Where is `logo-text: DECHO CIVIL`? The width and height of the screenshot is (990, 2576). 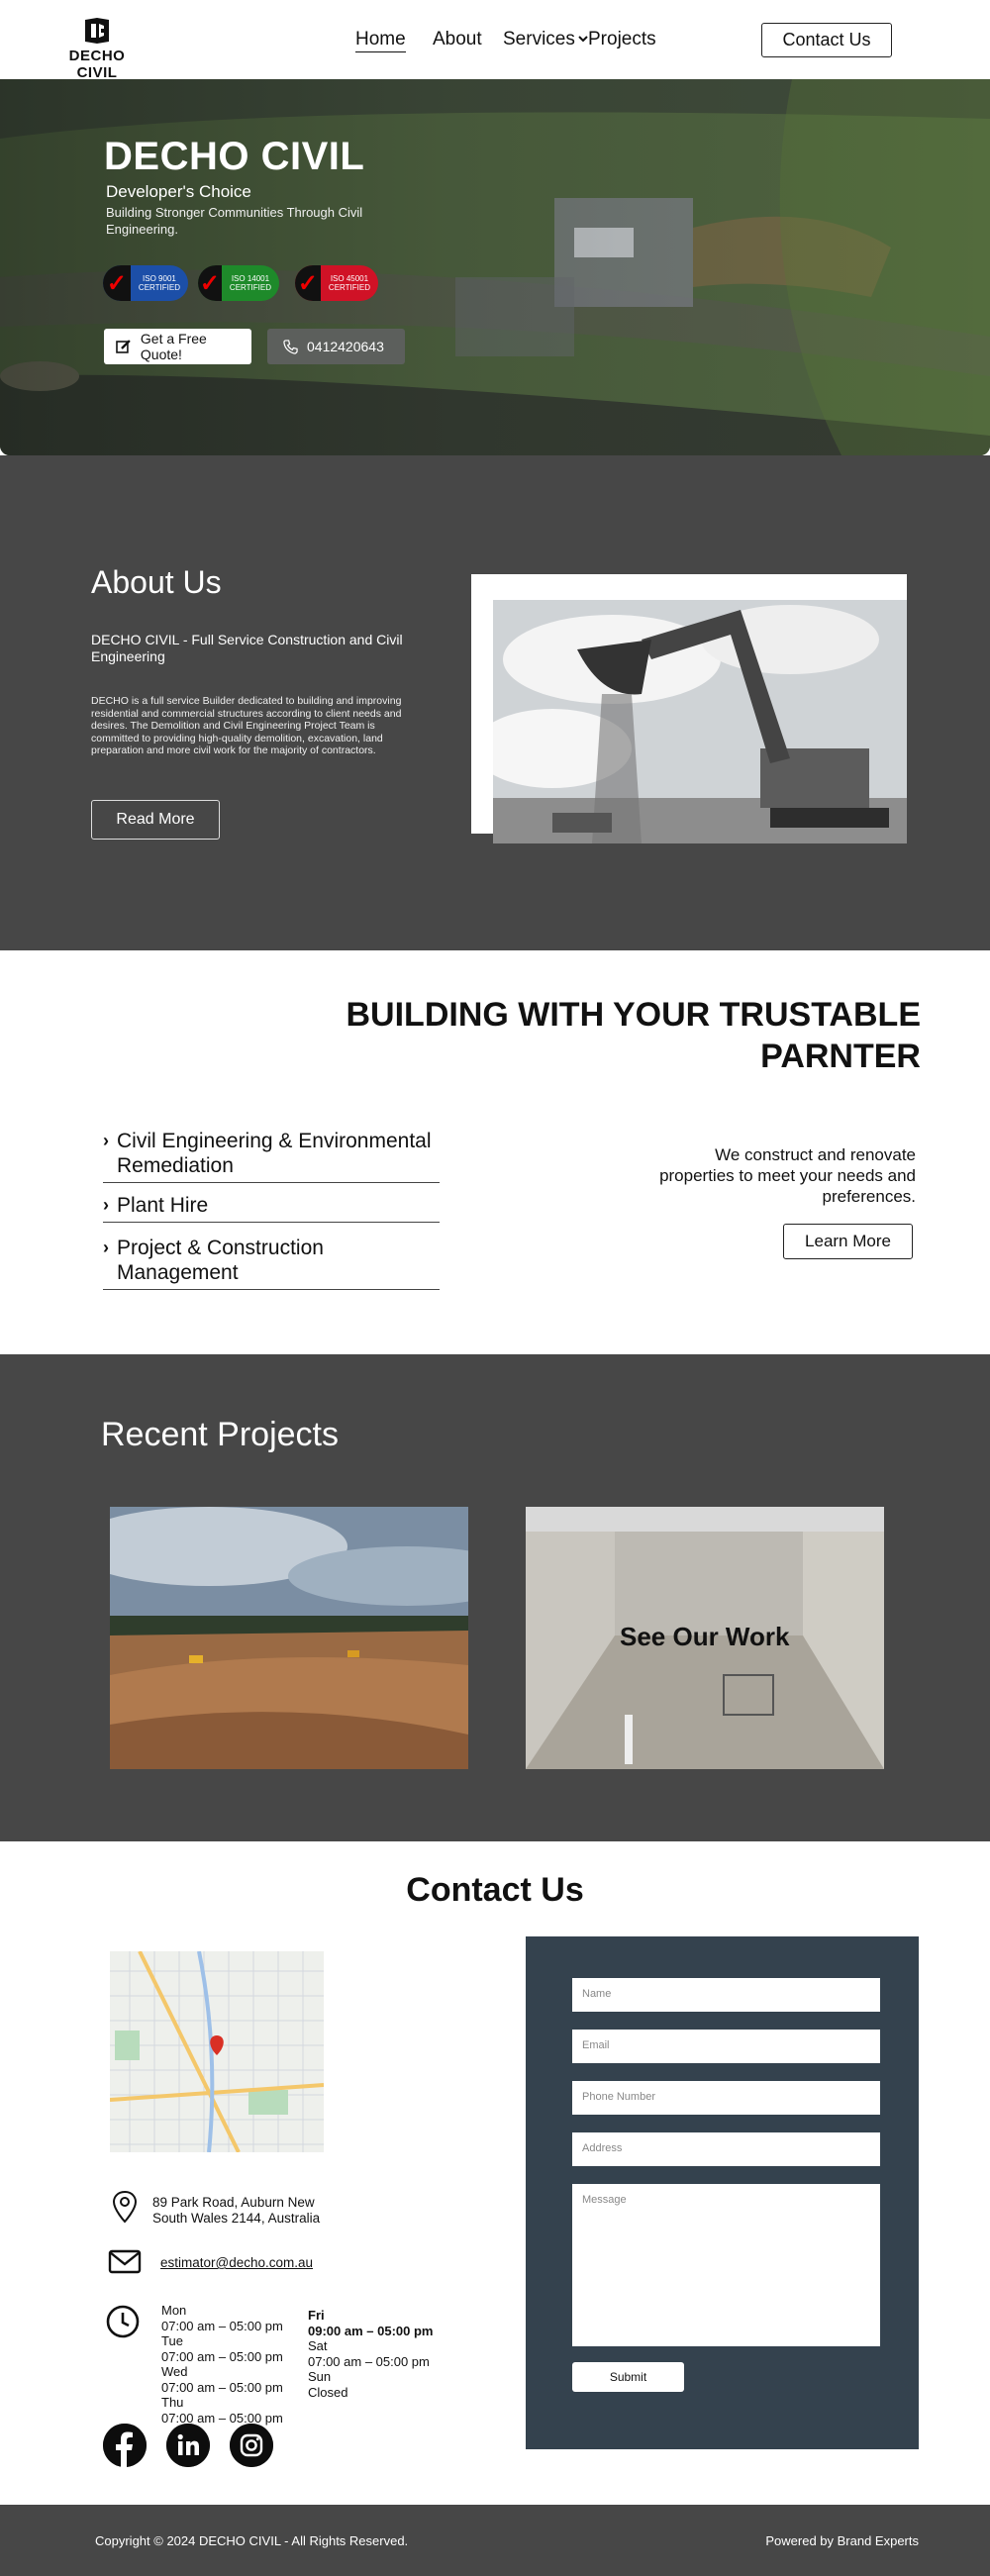 logo-text: DECHO CIVIL is located at coordinates (97, 64).